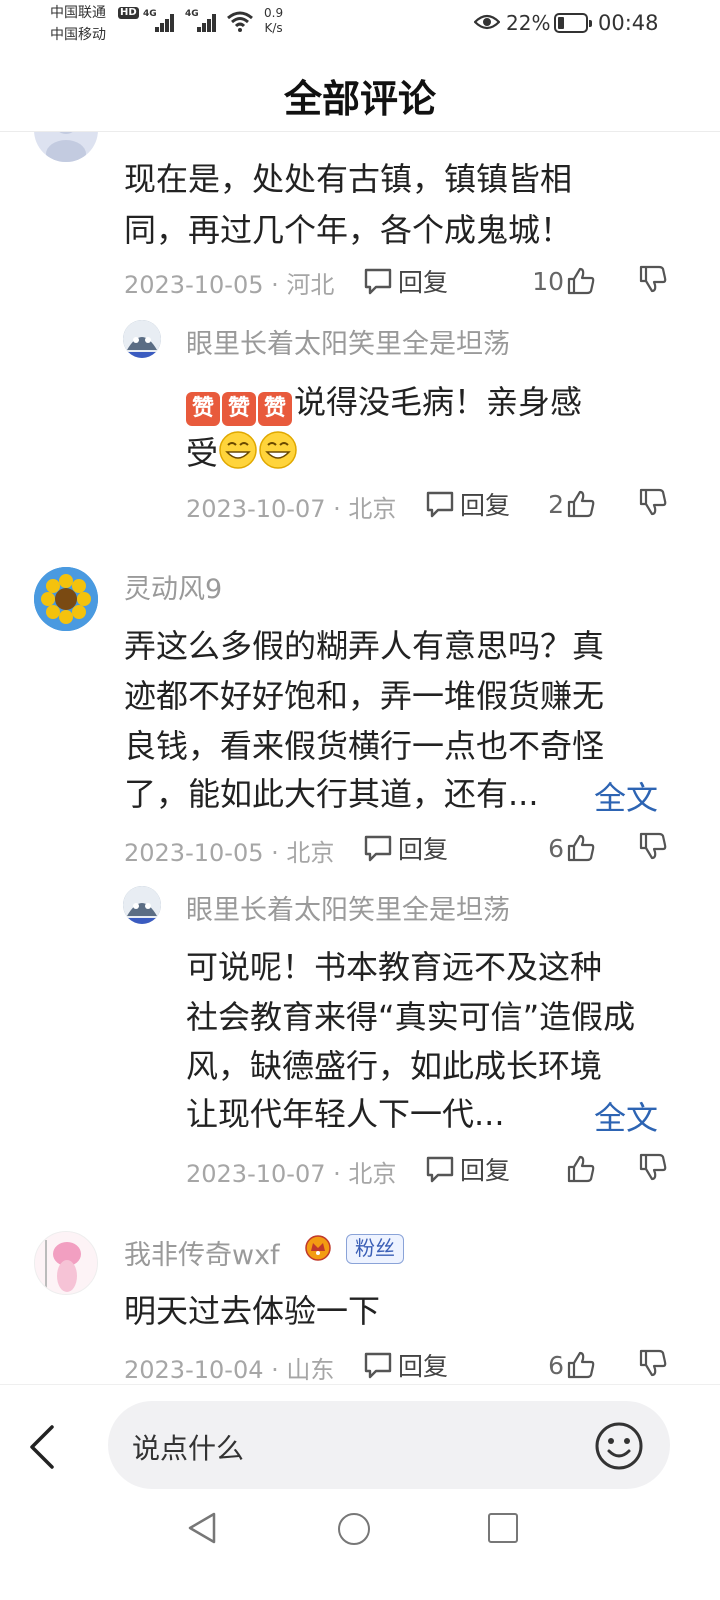 This screenshot has width=720, height=1600. What do you see at coordinates (364, 646) in the screenshot?
I see `comment-text: 弄这么多假的糊弄人有意思吗？真` at bounding box center [364, 646].